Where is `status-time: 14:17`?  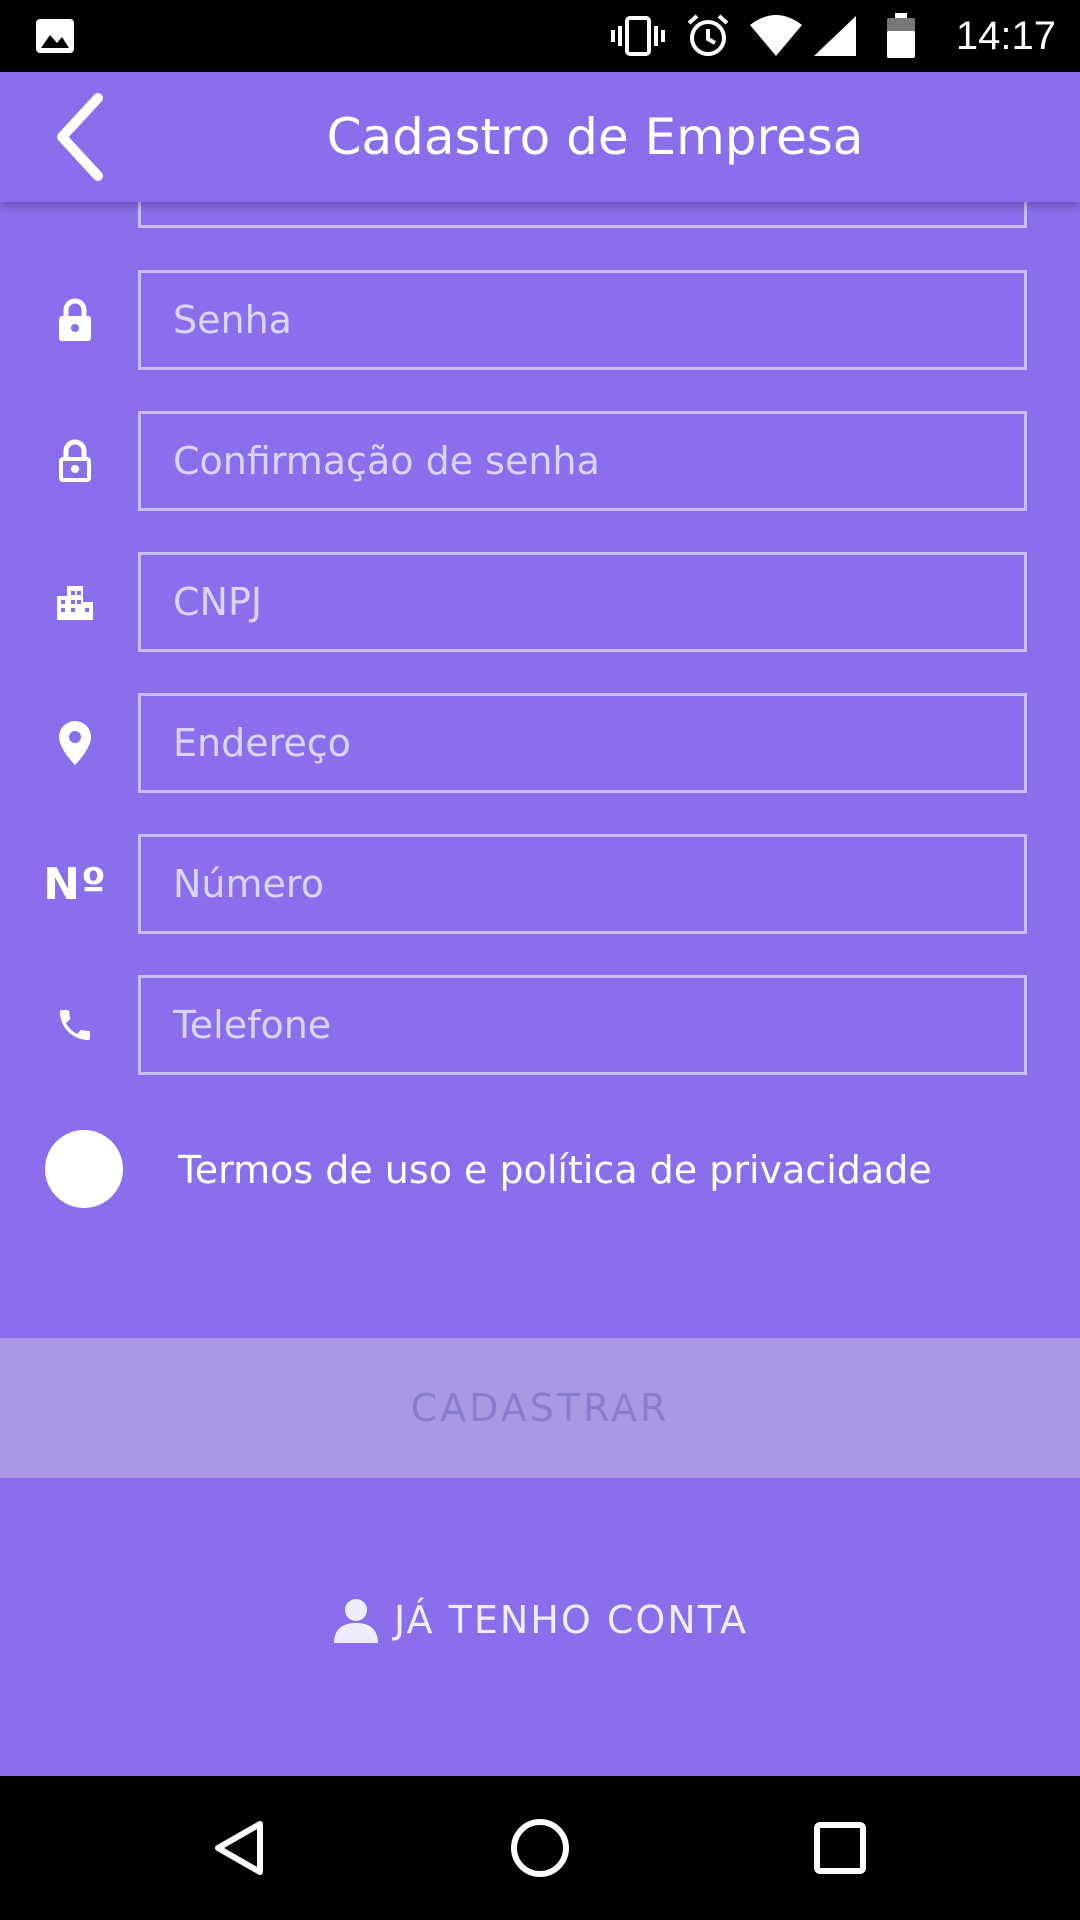
status-time: 14:17 is located at coordinates (1005, 35).